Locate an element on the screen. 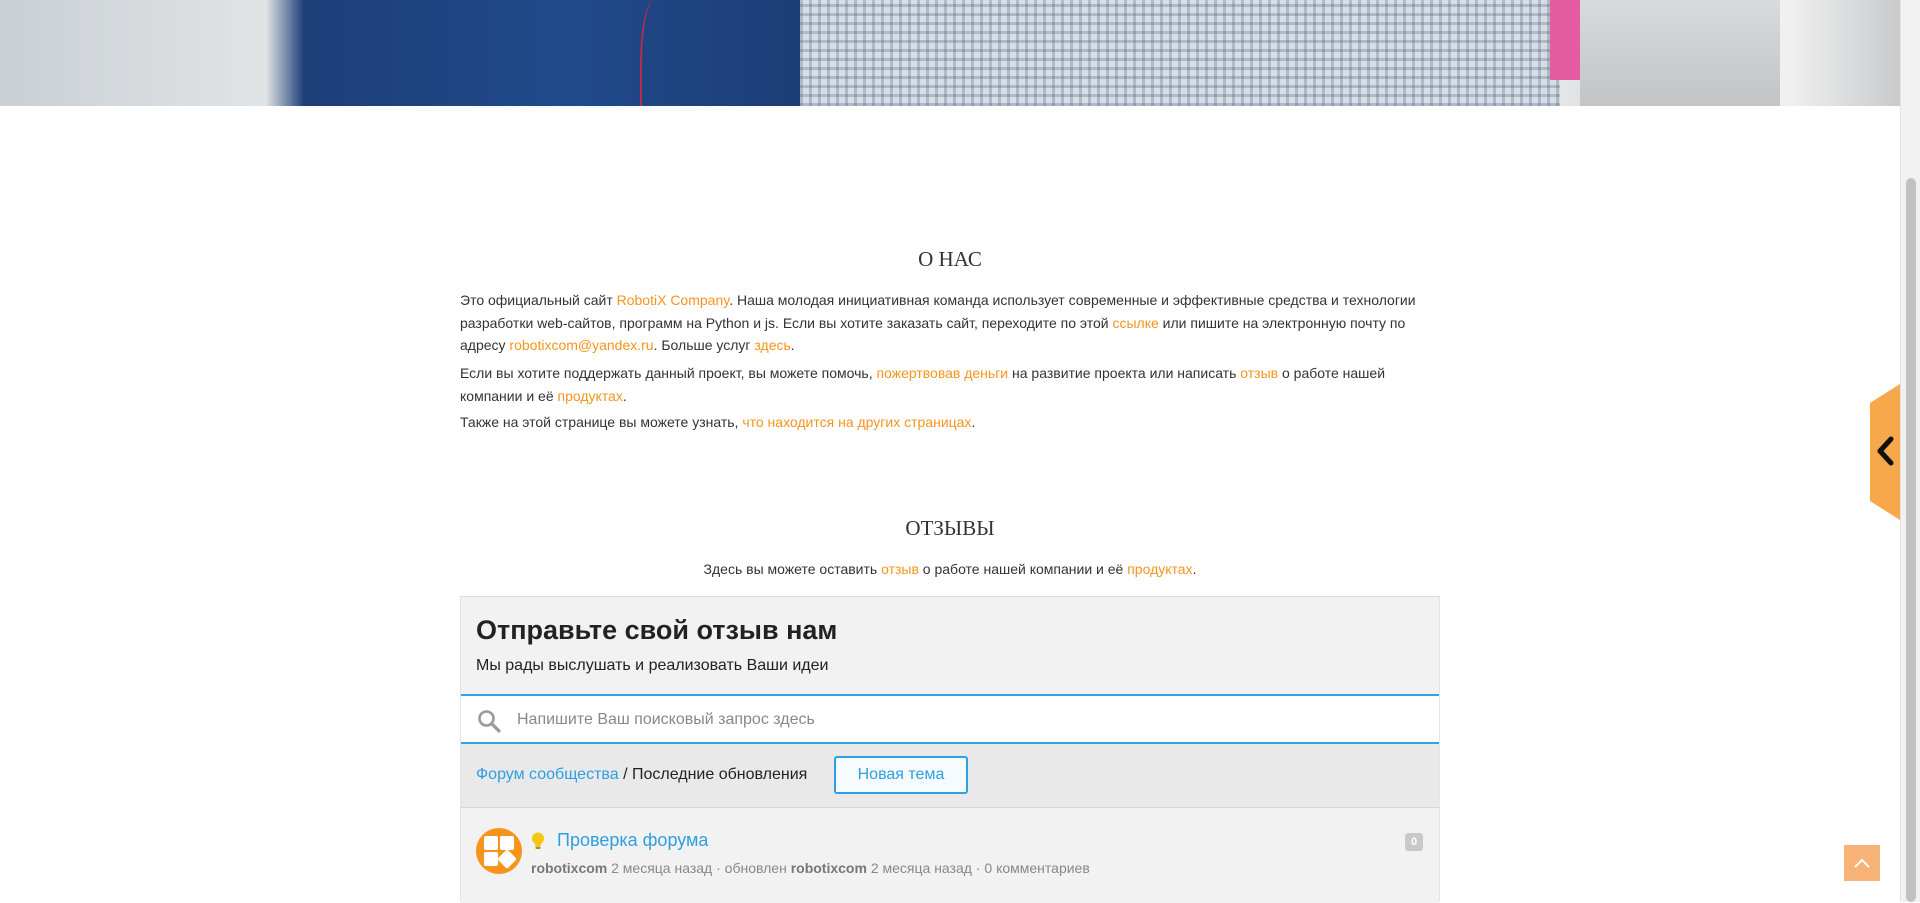 Image resolution: width=1920 pixels, height=903 pixels. other-pages-link: что находится на других страницах is located at coordinates (856, 422).